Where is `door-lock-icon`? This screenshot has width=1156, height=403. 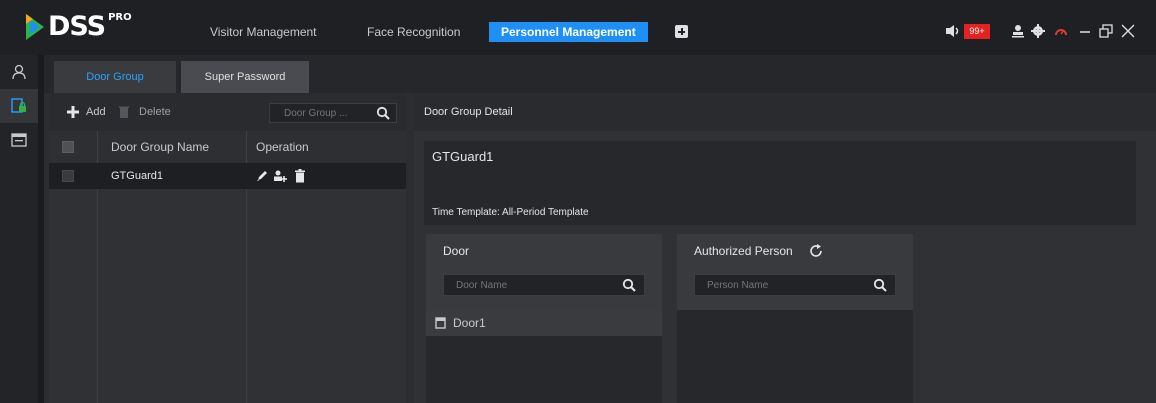
door-lock-icon is located at coordinates (18, 105).